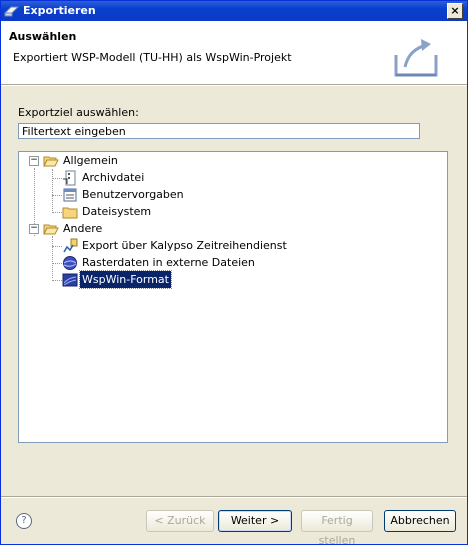 This screenshot has height=545, width=468. What do you see at coordinates (43, 36) in the screenshot?
I see `wizard-page-title: Auswählen` at bounding box center [43, 36].